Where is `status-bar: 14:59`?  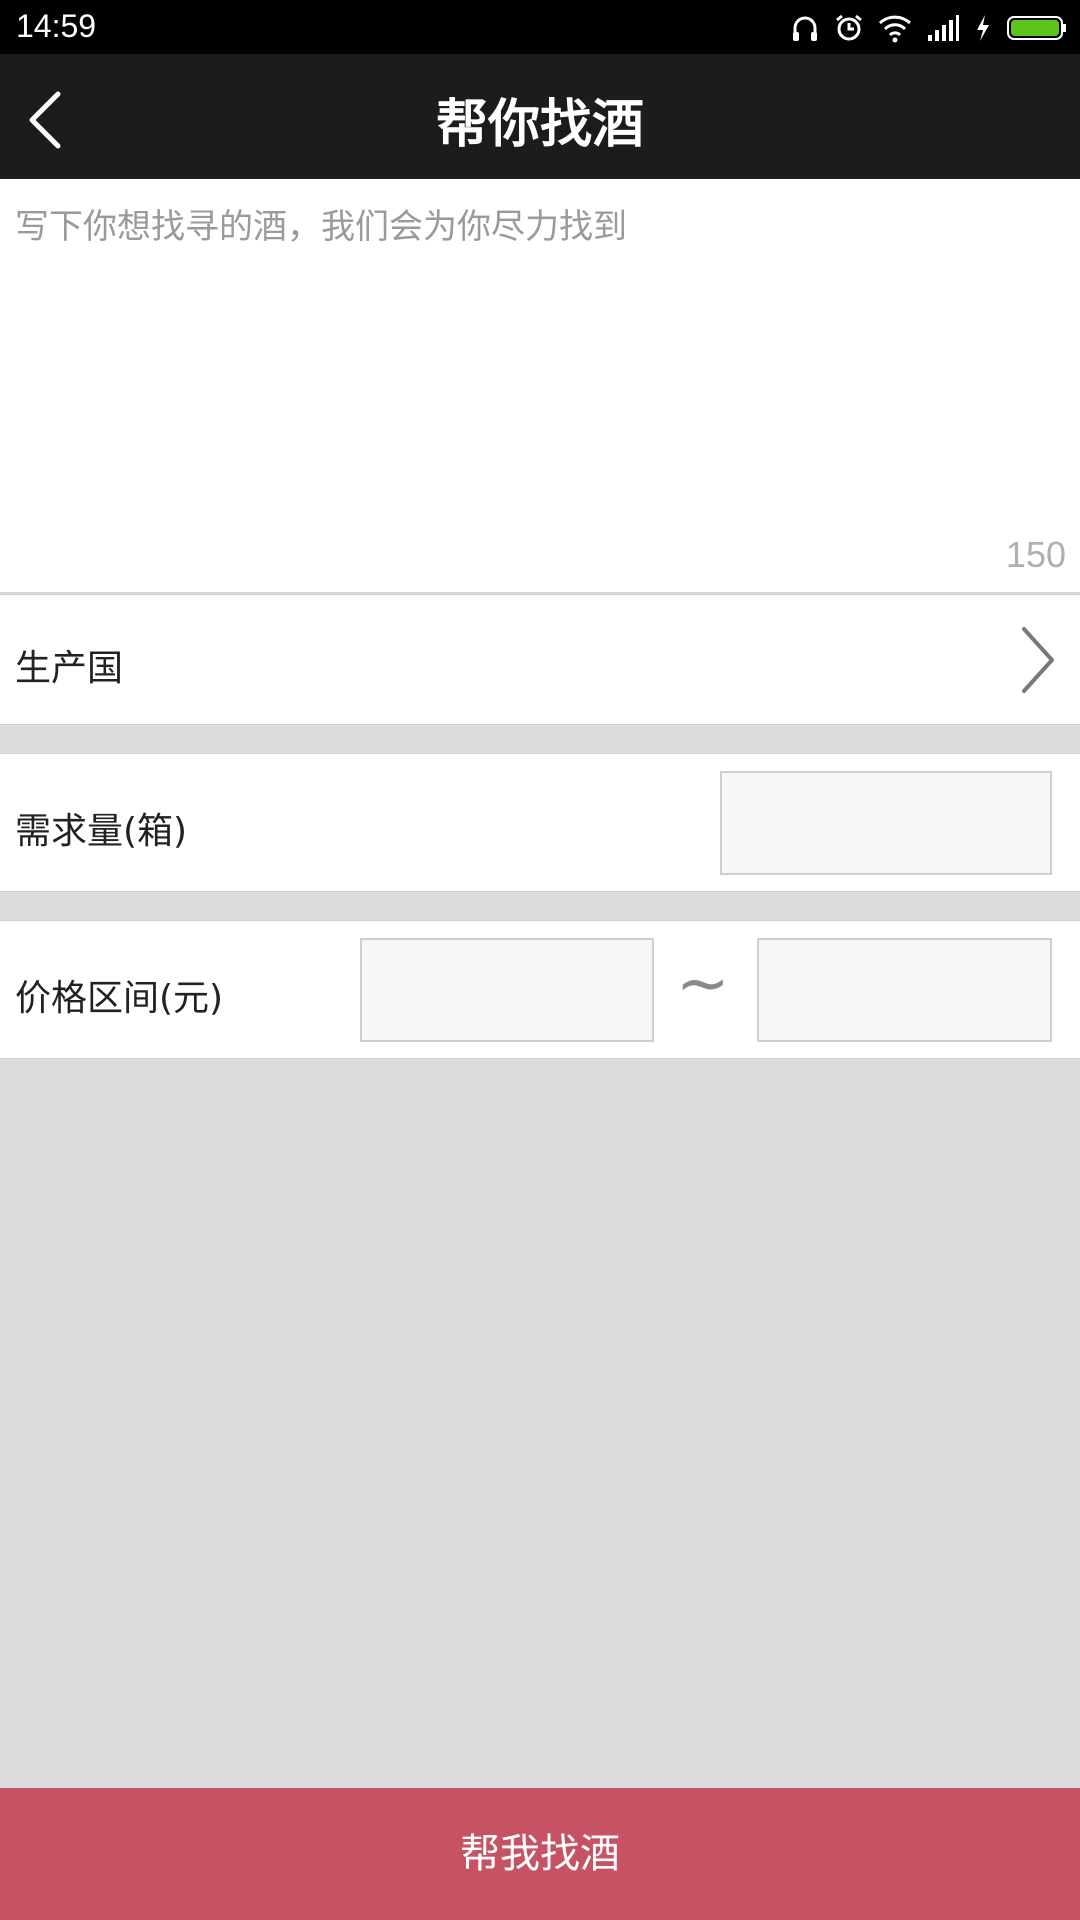 status-bar: 14:59 is located at coordinates (540, 27).